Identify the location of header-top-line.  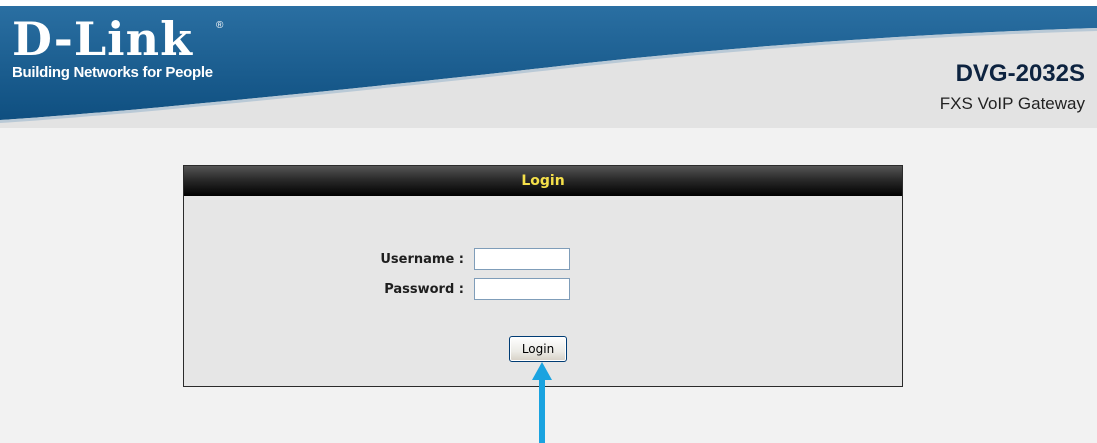
(548, 3).